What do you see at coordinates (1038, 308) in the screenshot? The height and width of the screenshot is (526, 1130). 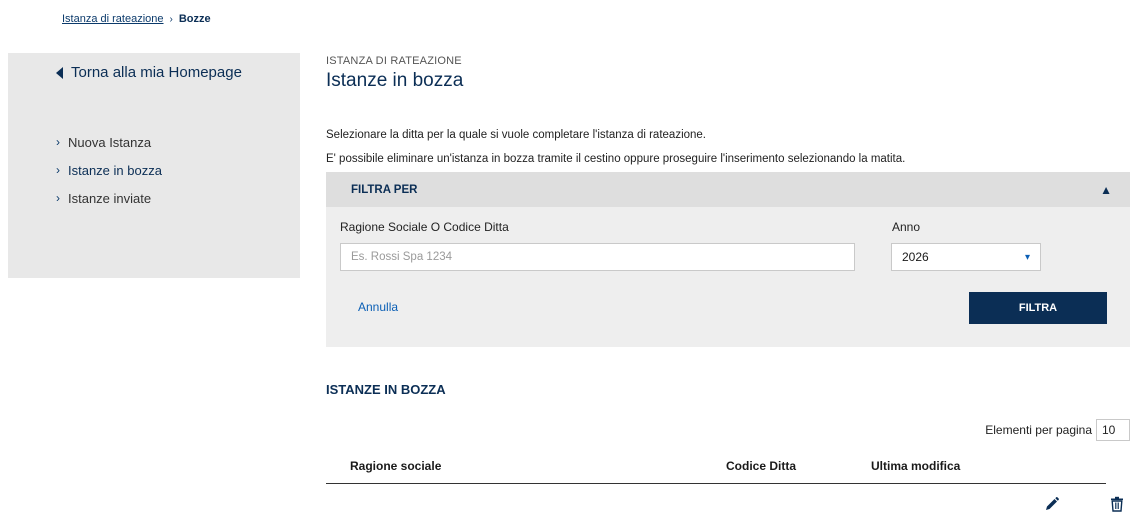 I see `filtra-button: FILTRA` at bounding box center [1038, 308].